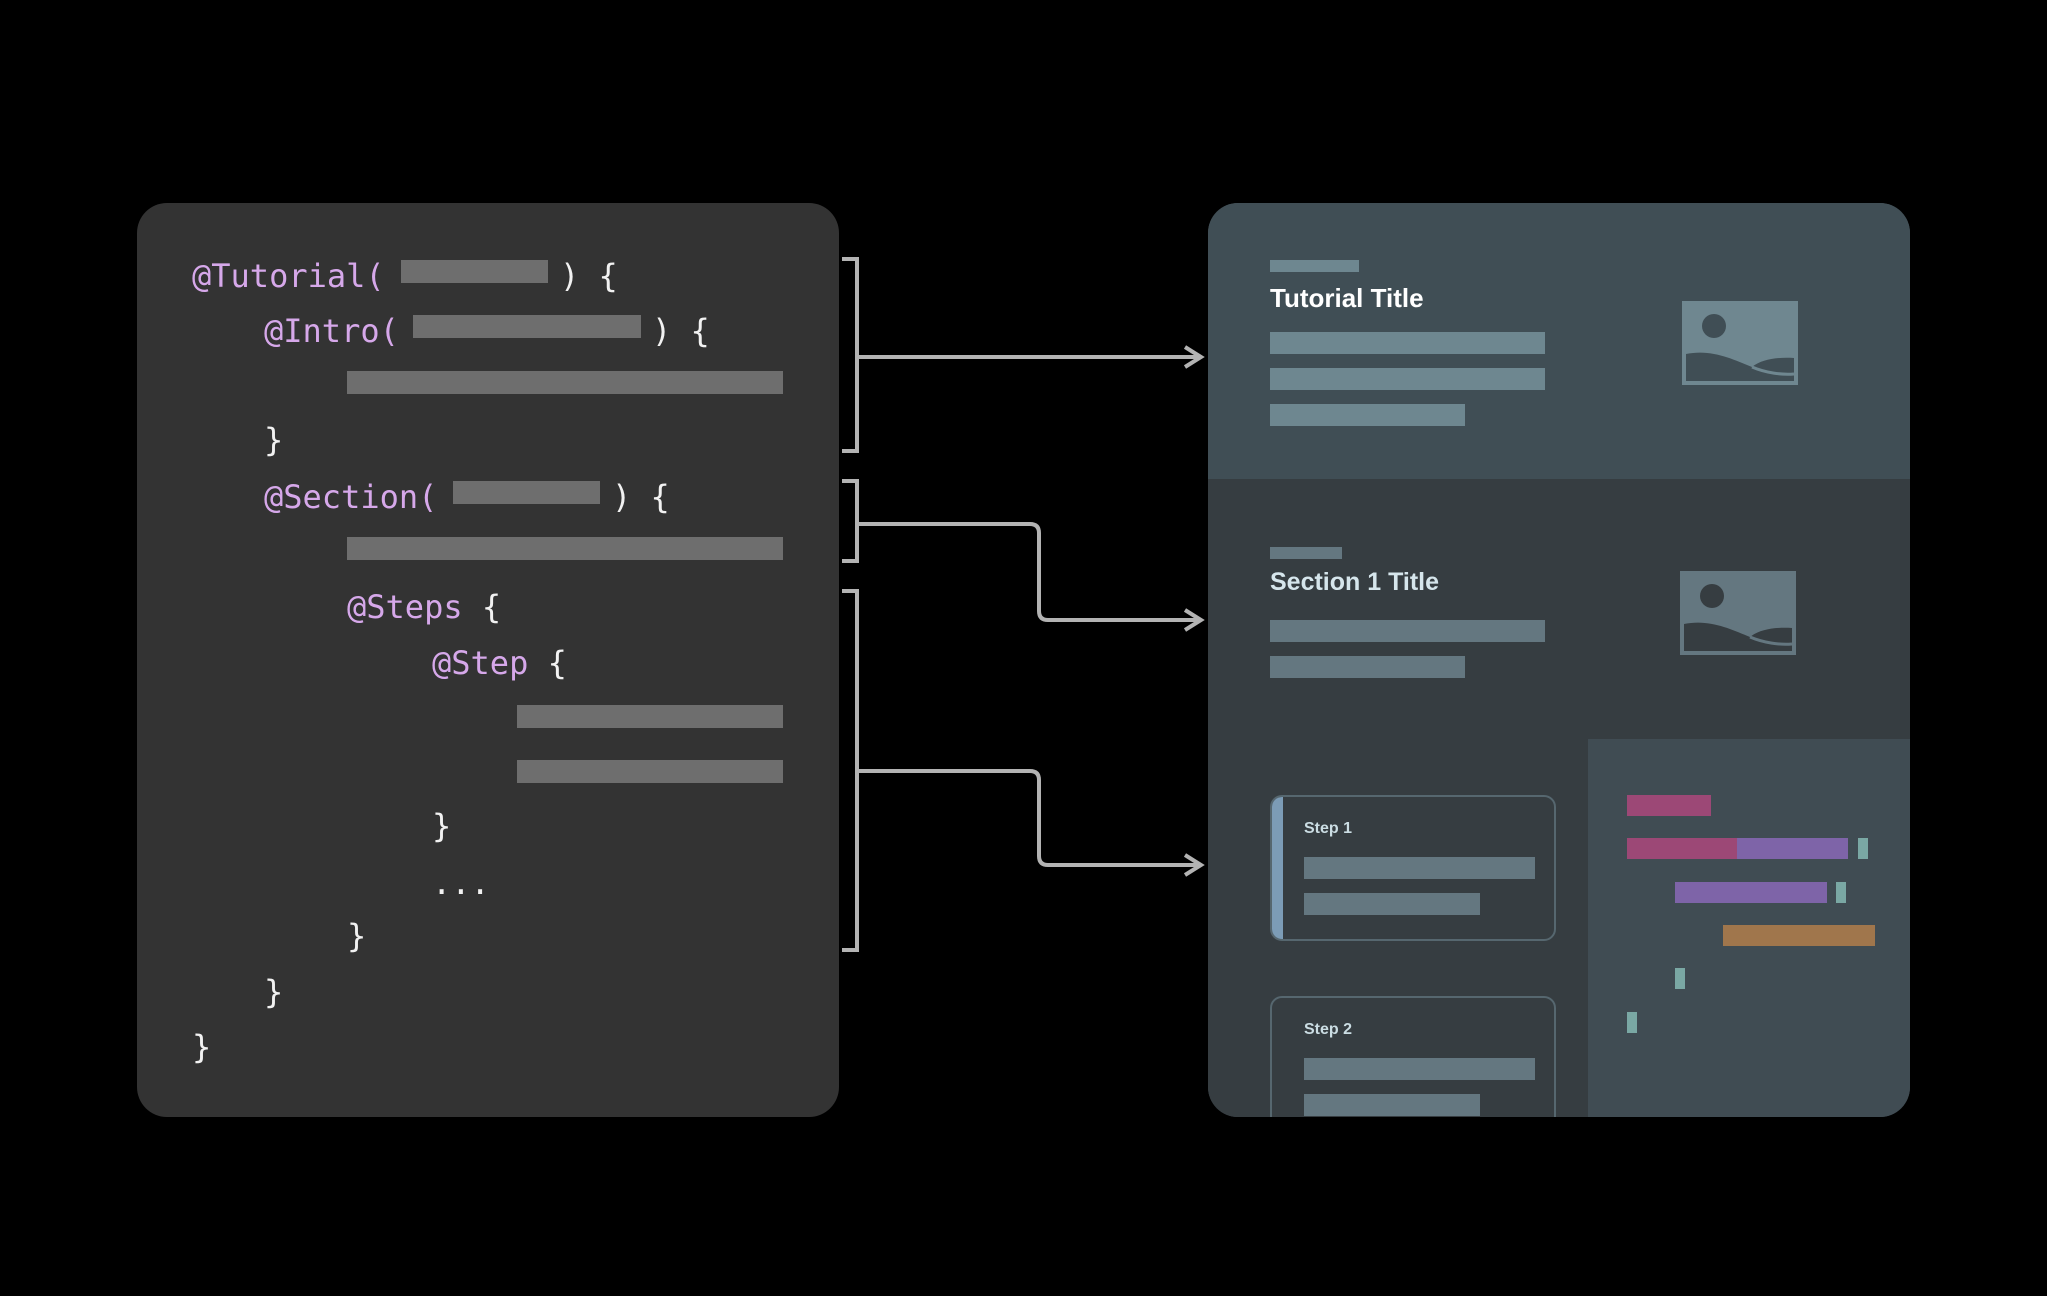  I want to click on tutorial-title: Tutorial Title, so click(1347, 298).